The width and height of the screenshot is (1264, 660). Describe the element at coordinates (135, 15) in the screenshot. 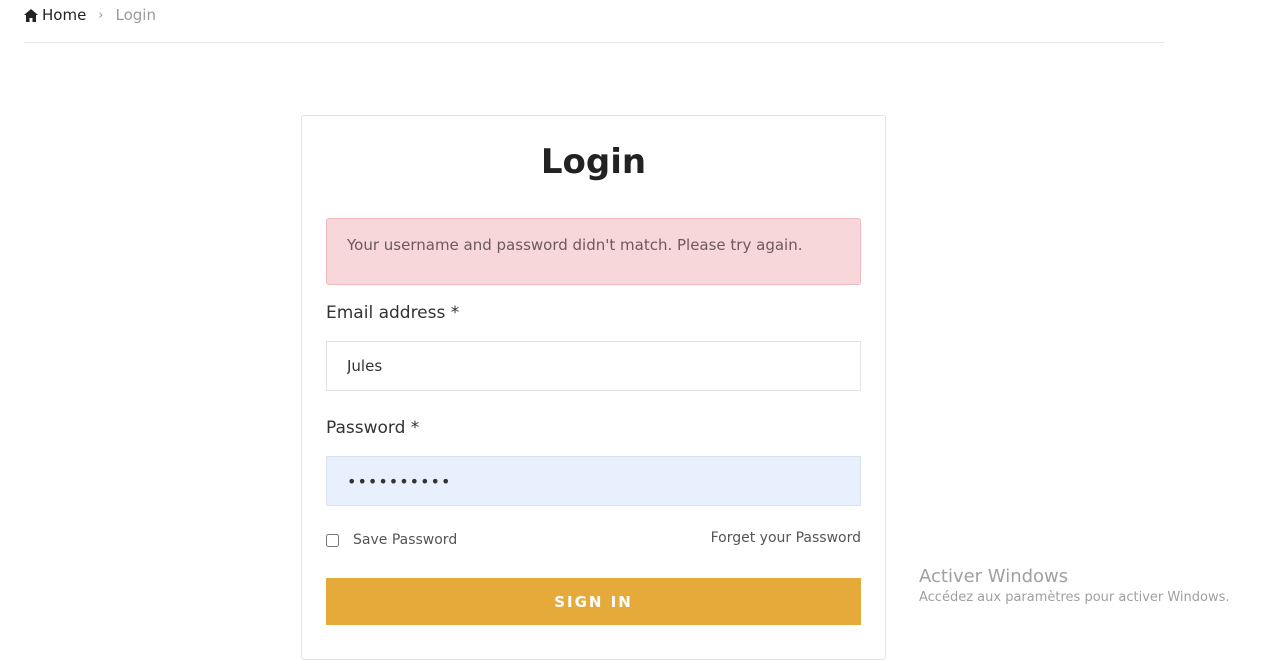

I see `breadcrumb-current: Login` at that location.